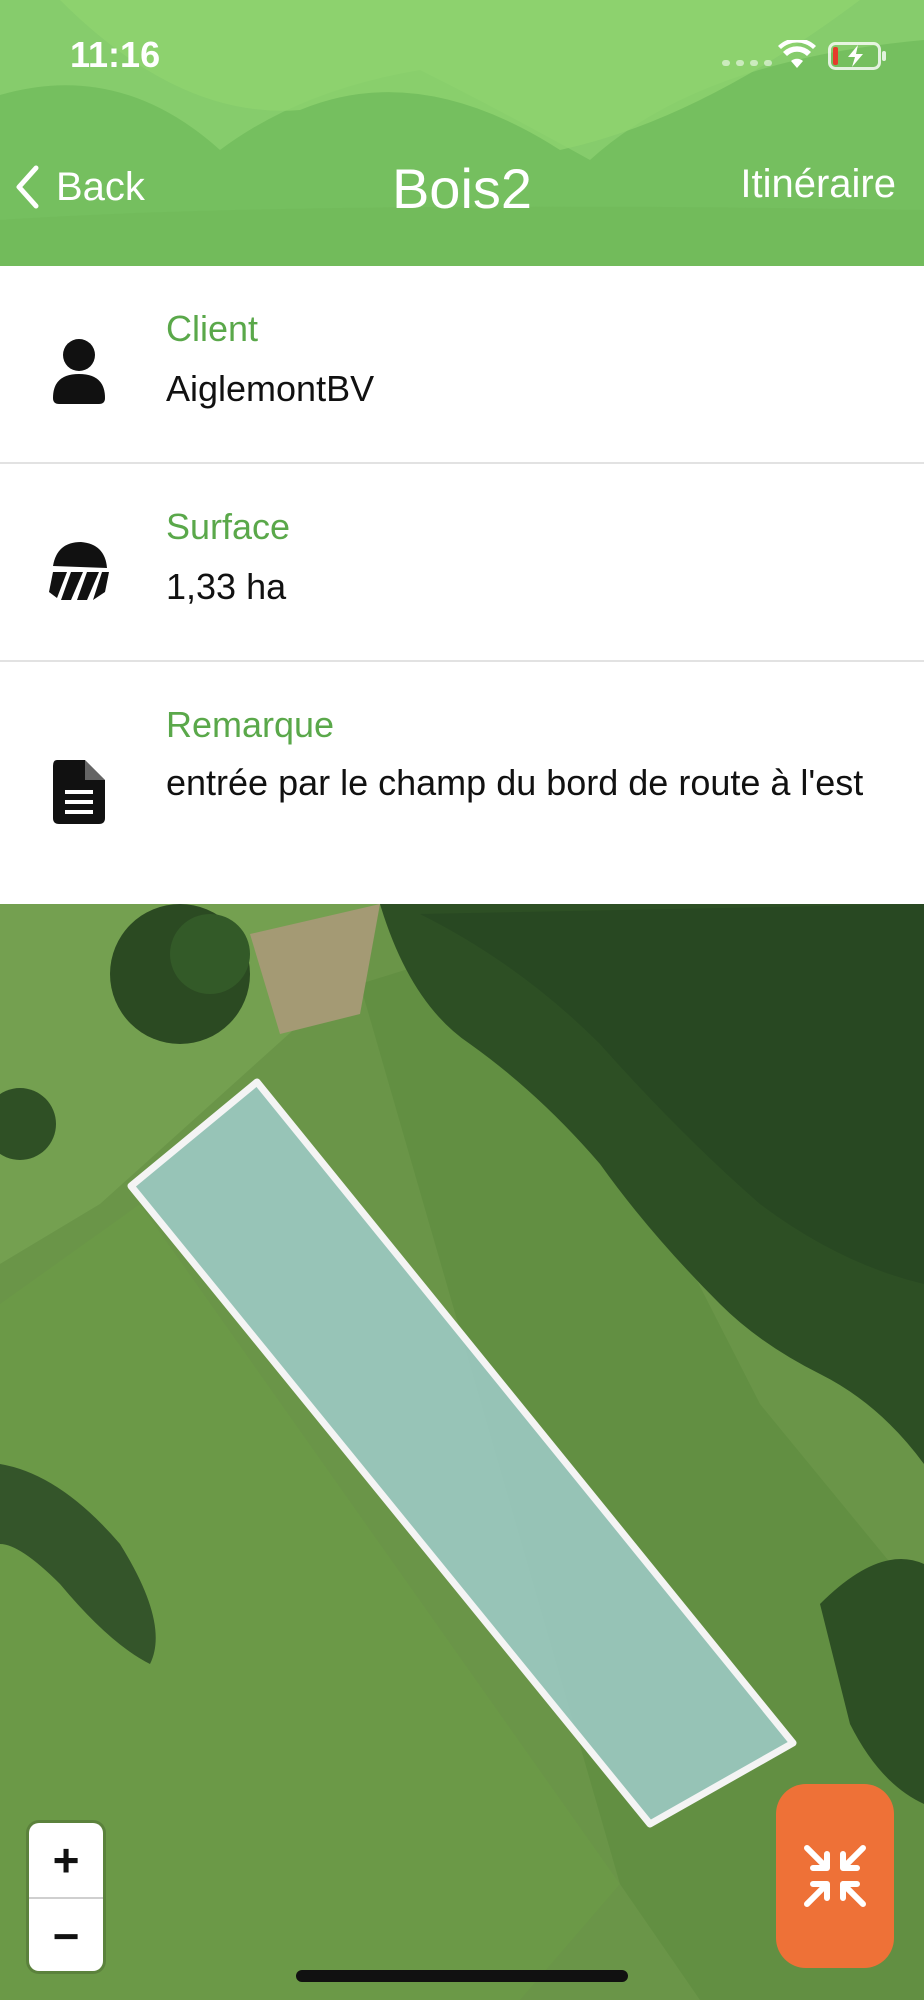 The image size is (924, 2000). Describe the element at coordinates (462, 562) in the screenshot. I see `surface-row: Surface 1,33 ha` at that location.